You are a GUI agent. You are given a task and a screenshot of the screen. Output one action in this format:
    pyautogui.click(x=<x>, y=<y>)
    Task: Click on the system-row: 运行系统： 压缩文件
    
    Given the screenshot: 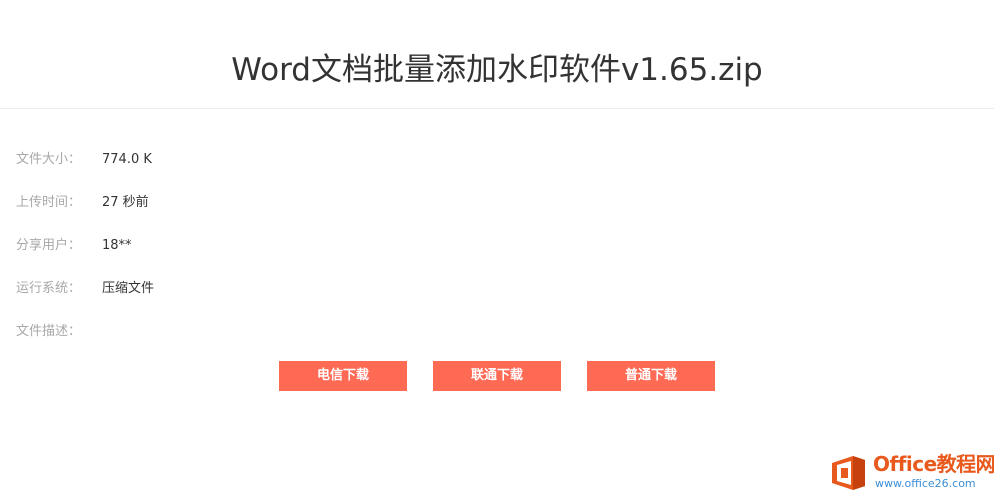 What is the action you would take?
    pyautogui.click(x=85, y=289)
    